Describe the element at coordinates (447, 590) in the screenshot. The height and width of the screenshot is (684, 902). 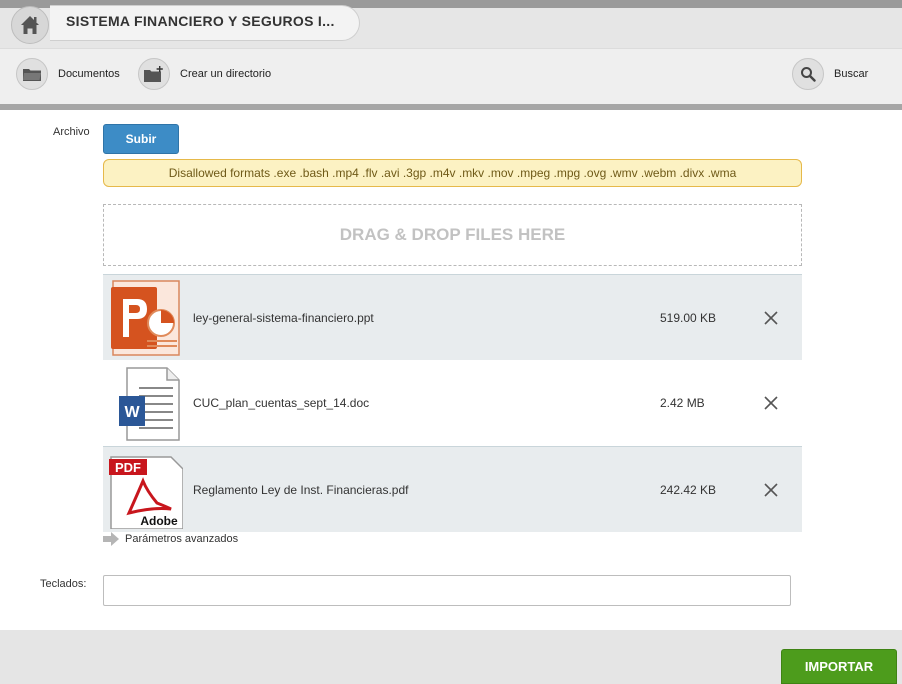
I see `tags-input` at that location.